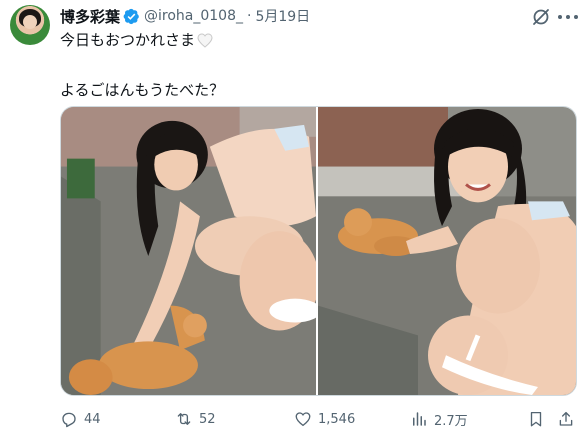 The width and height of the screenshot is (587, 437). Describe the element at coordinates (282, 16) in the screenshot. I see `tweet-date: 5月19日` at that location.